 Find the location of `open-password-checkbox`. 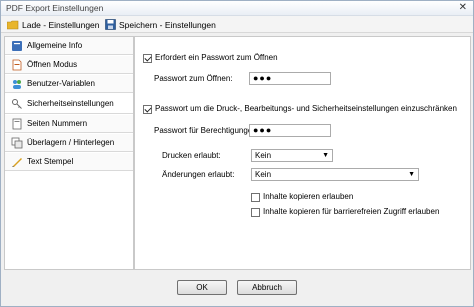

open-password-checkbox is located at coordinates (147, 58).